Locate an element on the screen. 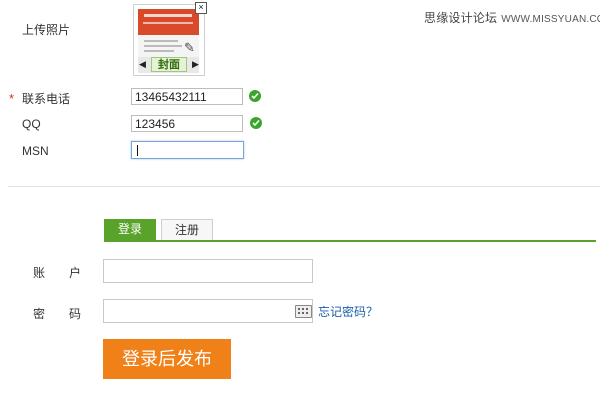 The height and width of the screenshot is (393, 600). qq-input: 123456 is located at coordinates (187, 123).